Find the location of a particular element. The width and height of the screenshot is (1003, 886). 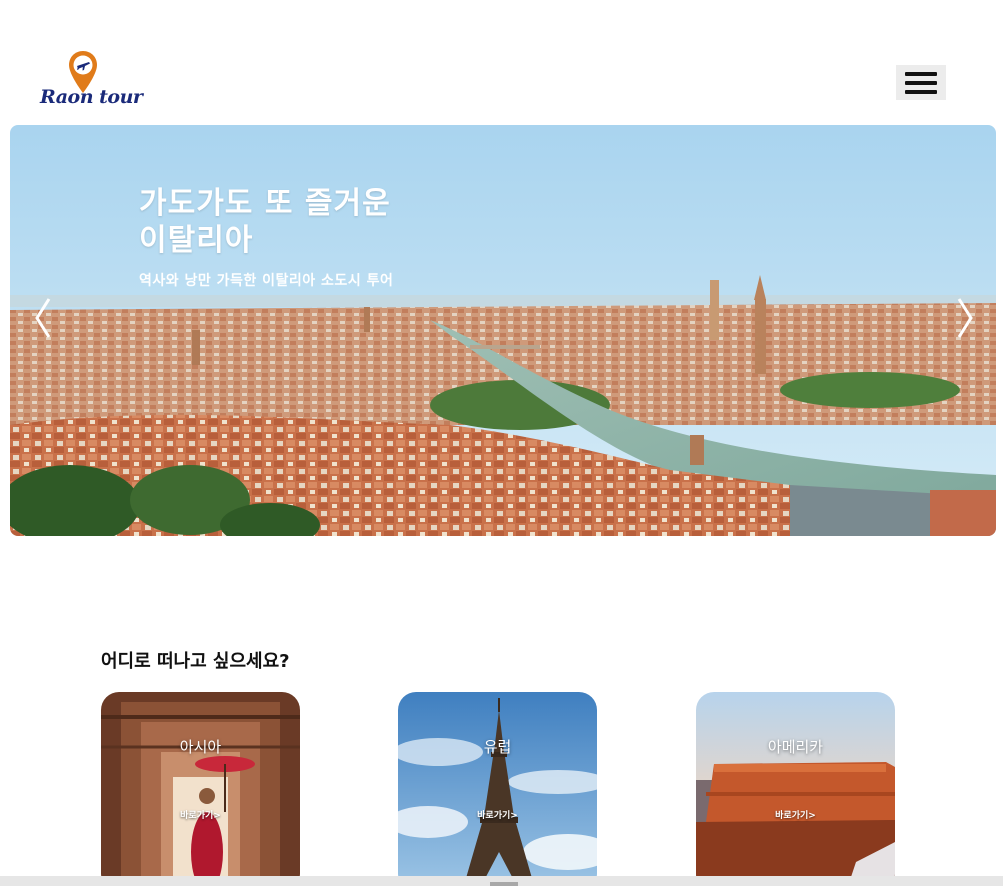

hero-title: 가도가도 또 즐거운 이탈리아 is located at coordinates (265, 222).